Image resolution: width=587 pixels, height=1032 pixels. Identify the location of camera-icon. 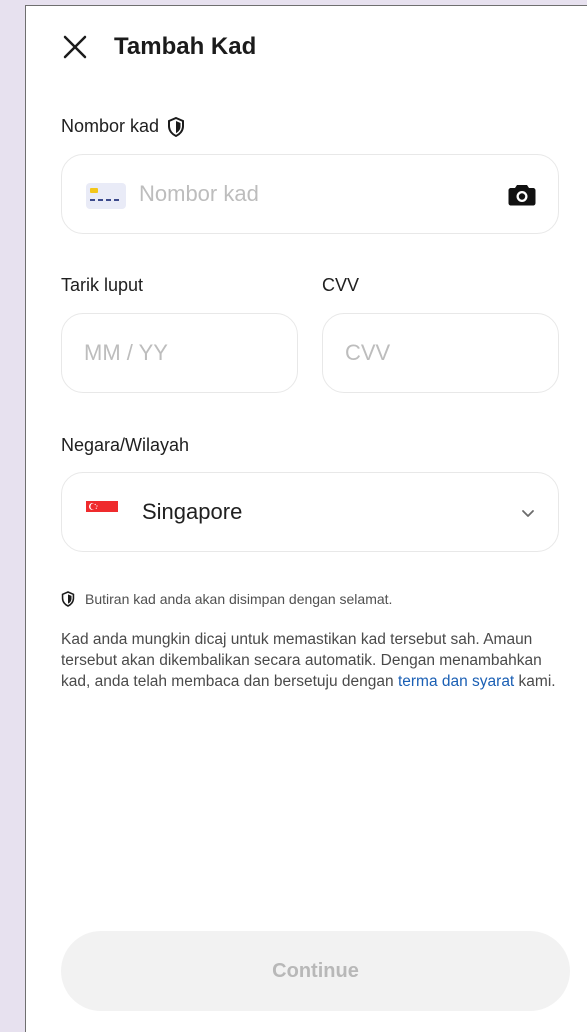
(522, 195).